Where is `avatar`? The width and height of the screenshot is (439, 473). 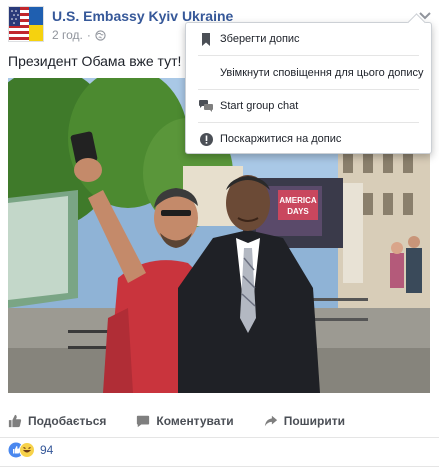
avatar is located at coordinates (26, 24).